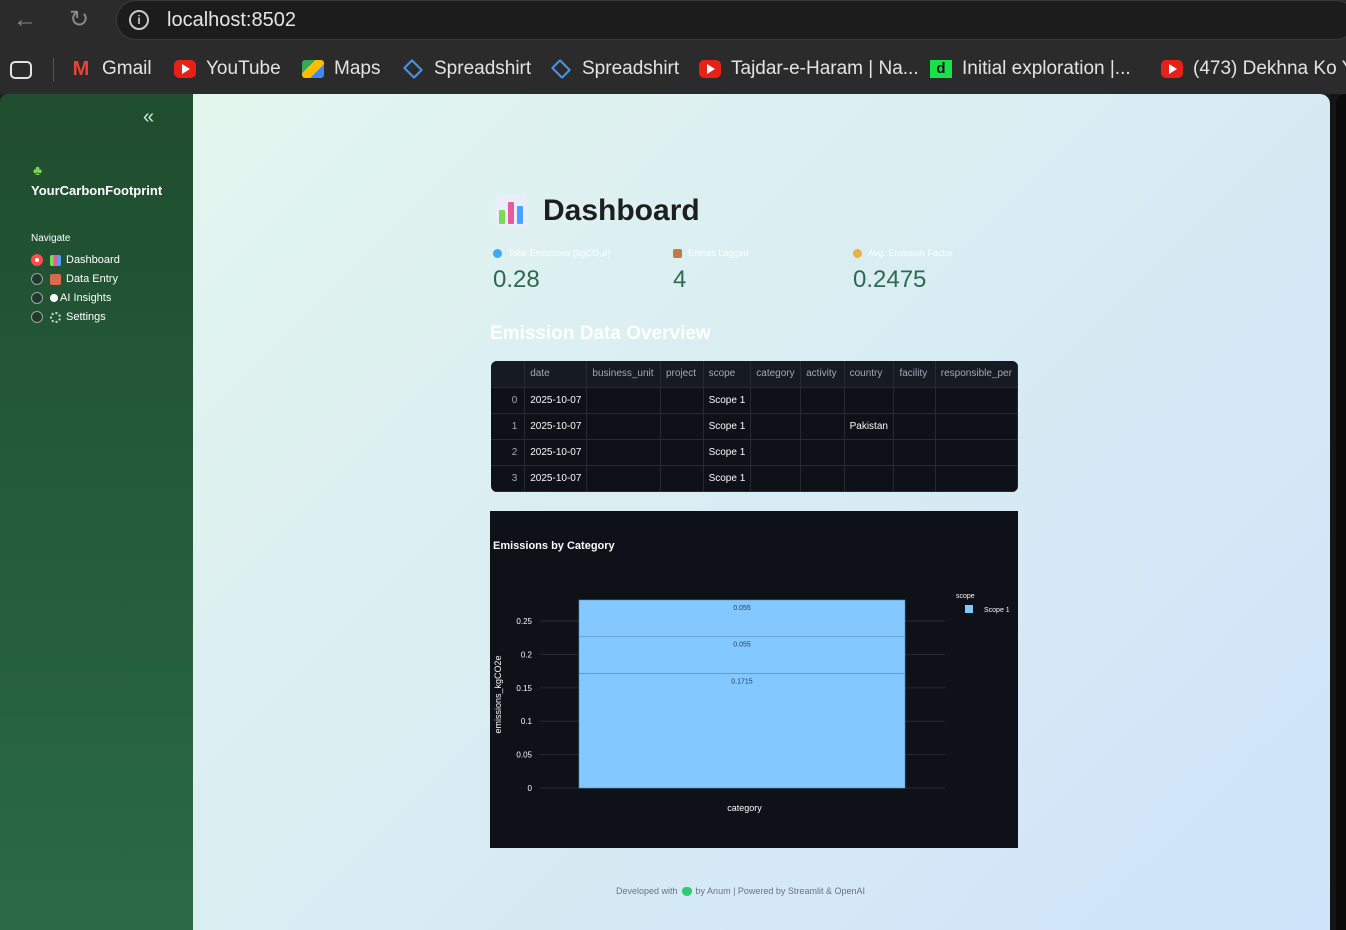  What do you see at coordinates (822, 374) in the screenshot?
I see `column-header: activity` at bounding box center [822, 374].